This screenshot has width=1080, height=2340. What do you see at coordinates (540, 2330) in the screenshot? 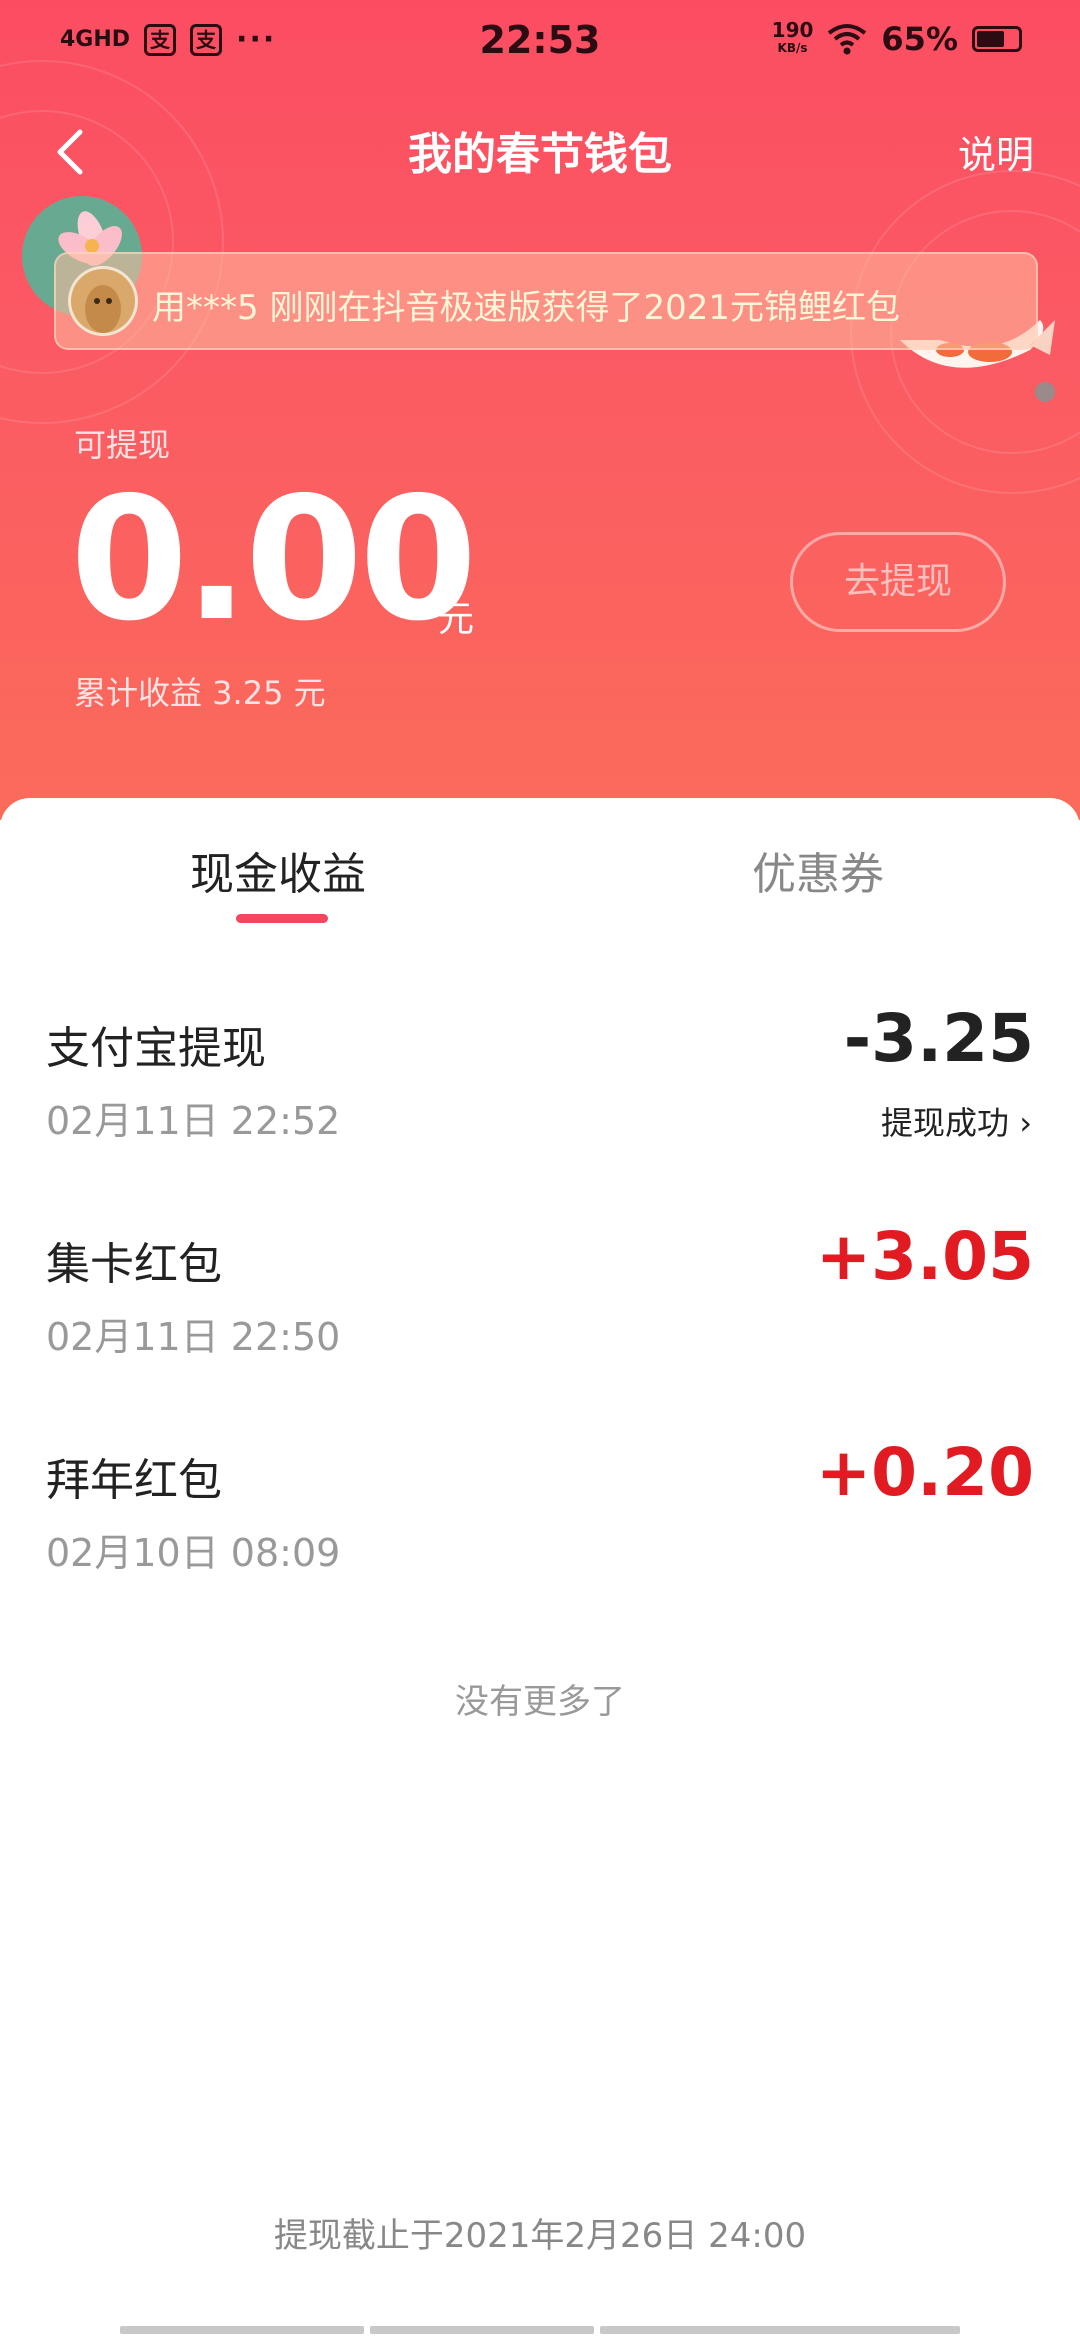
I see `home-indicator` at bounding box center [540, 2330].